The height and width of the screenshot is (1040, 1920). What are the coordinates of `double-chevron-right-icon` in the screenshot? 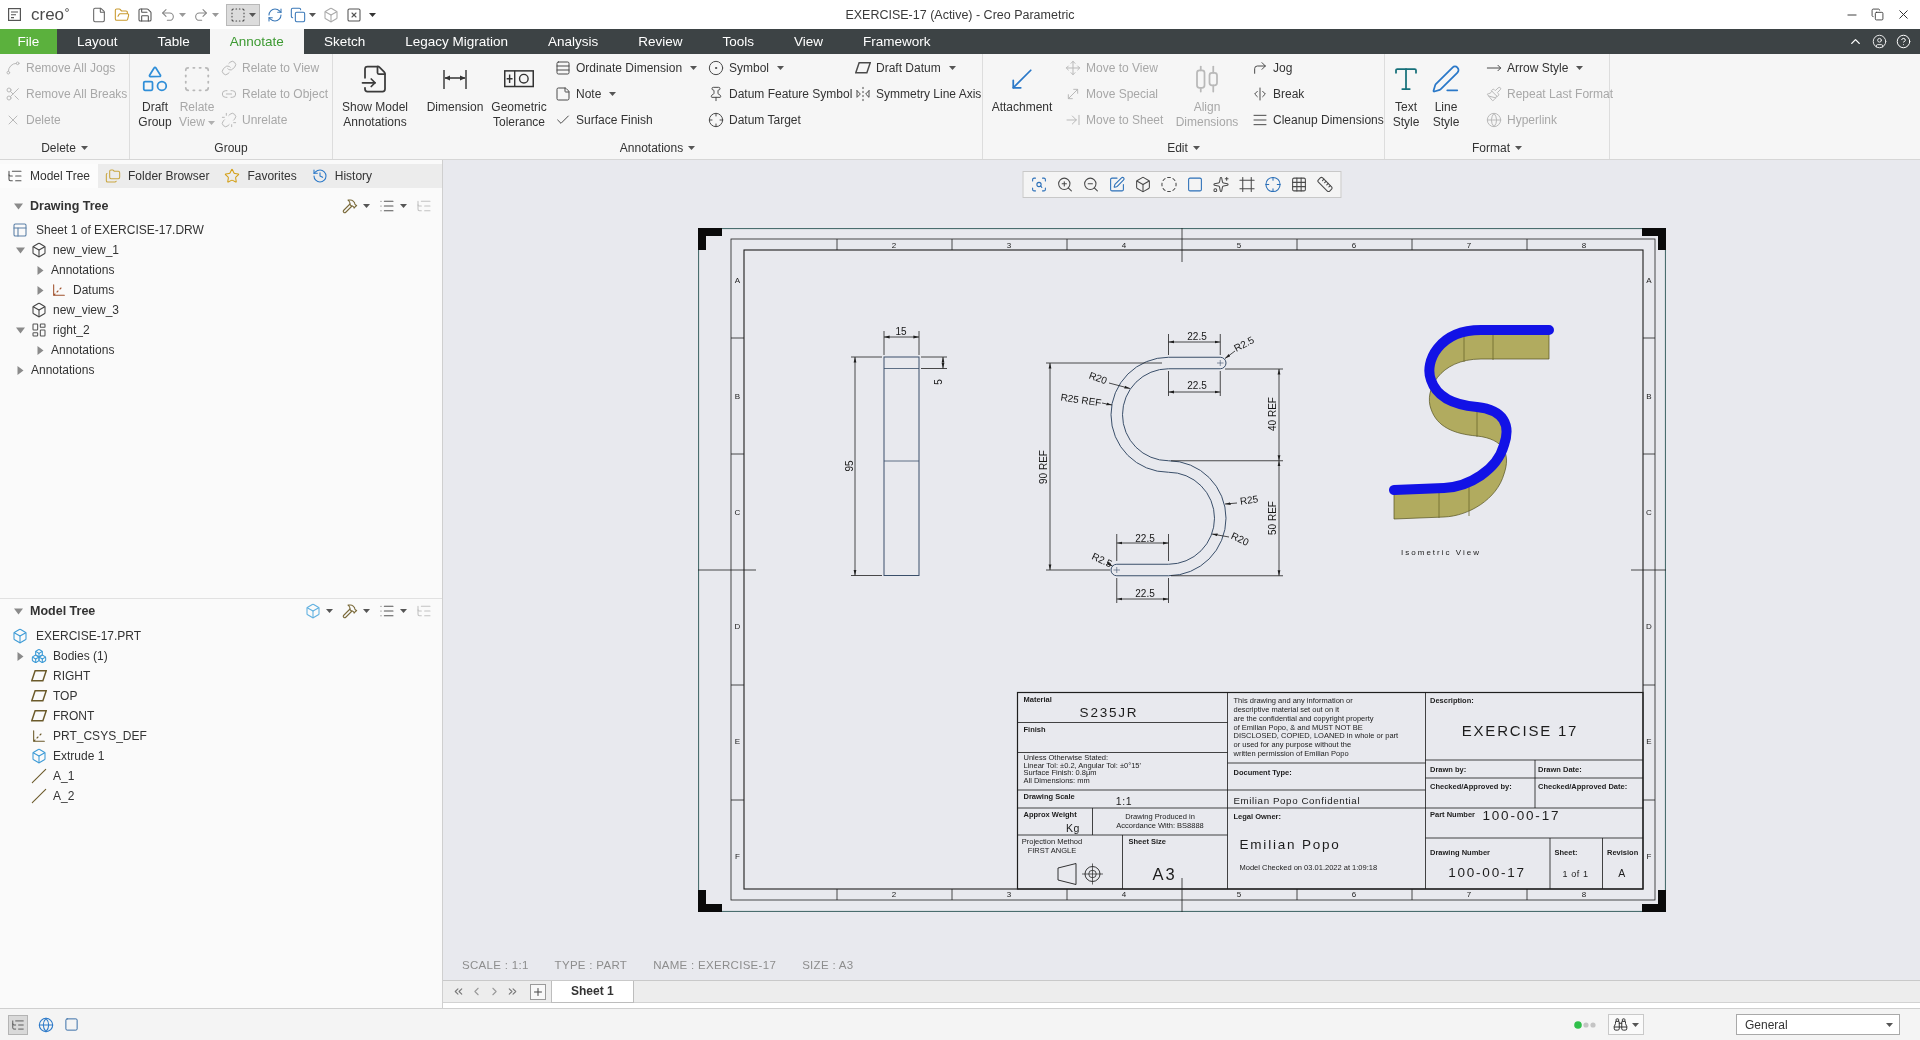 It's located at (512, 991).